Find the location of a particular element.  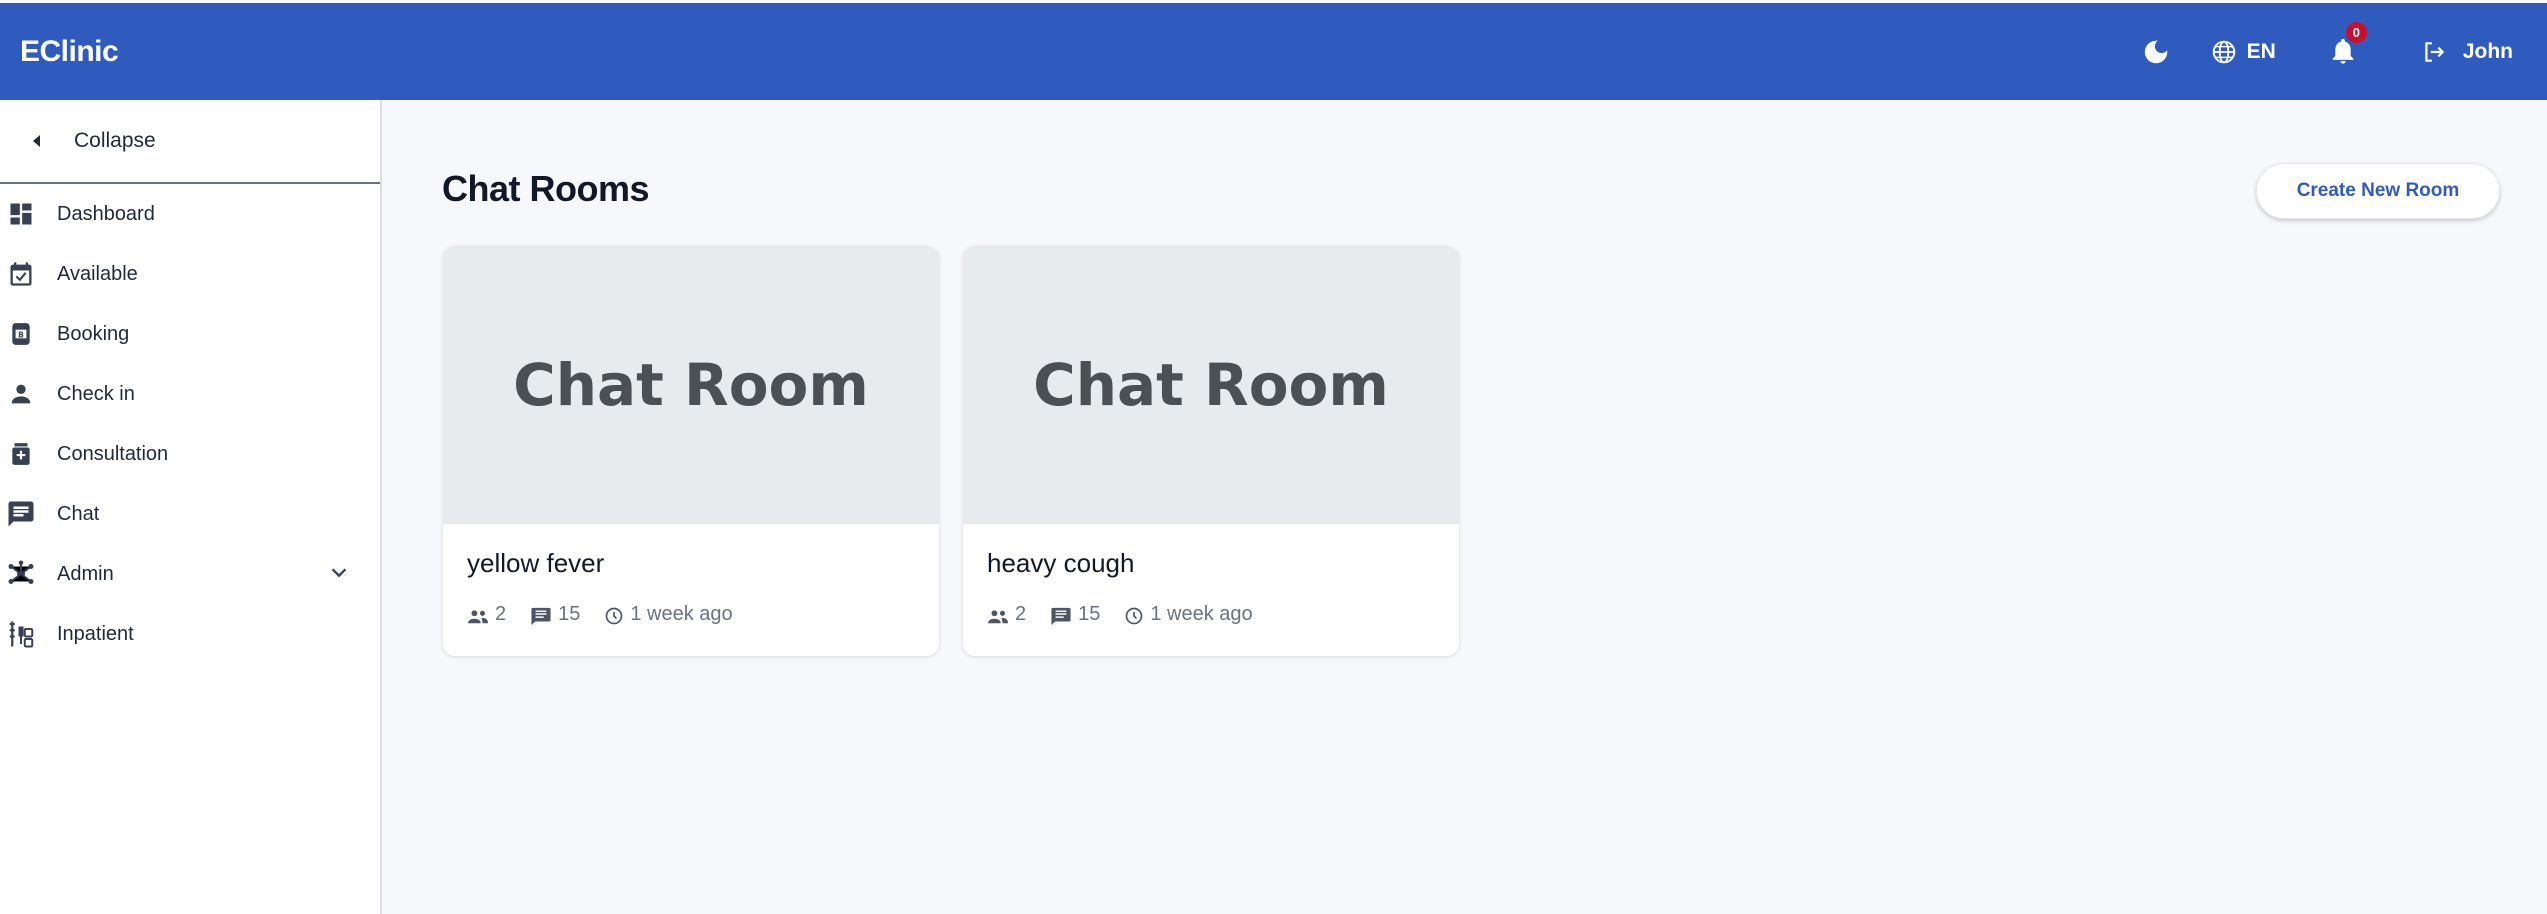

app-logo: EClinic is located at coordinates (69, 52).